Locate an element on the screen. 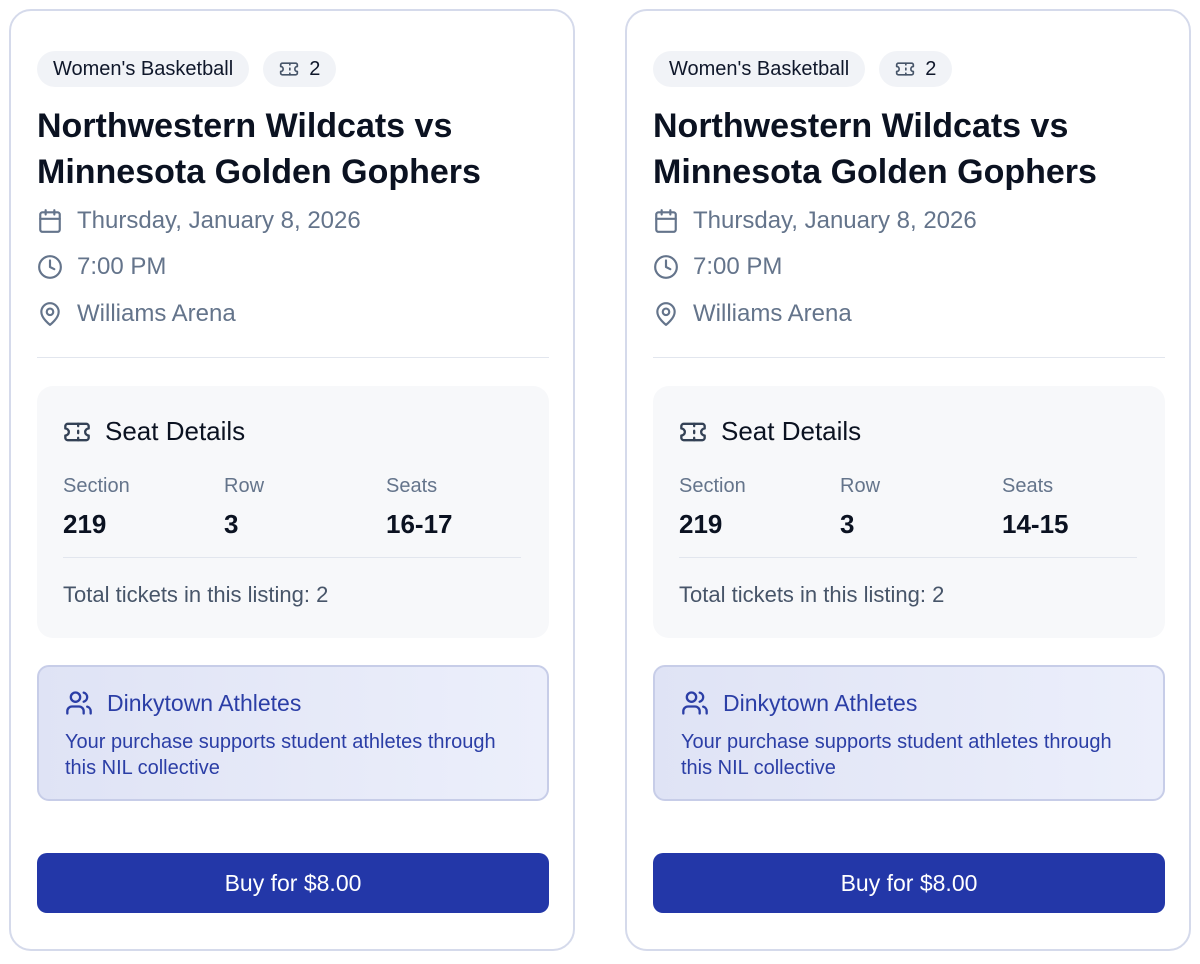 The width and height of the screenshot is (1200, 964). seats-value: 14-15 is located at coordinates (1035, 524).